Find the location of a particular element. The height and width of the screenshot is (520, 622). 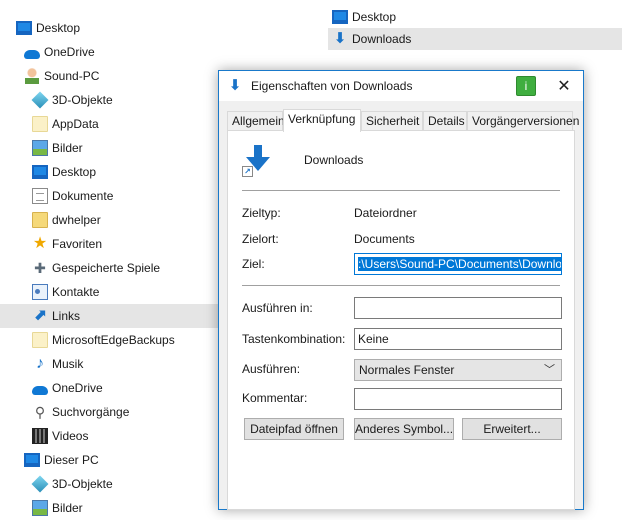

dialog-title: Eigenschaften von Downloads is located at coordinates (332, 86).